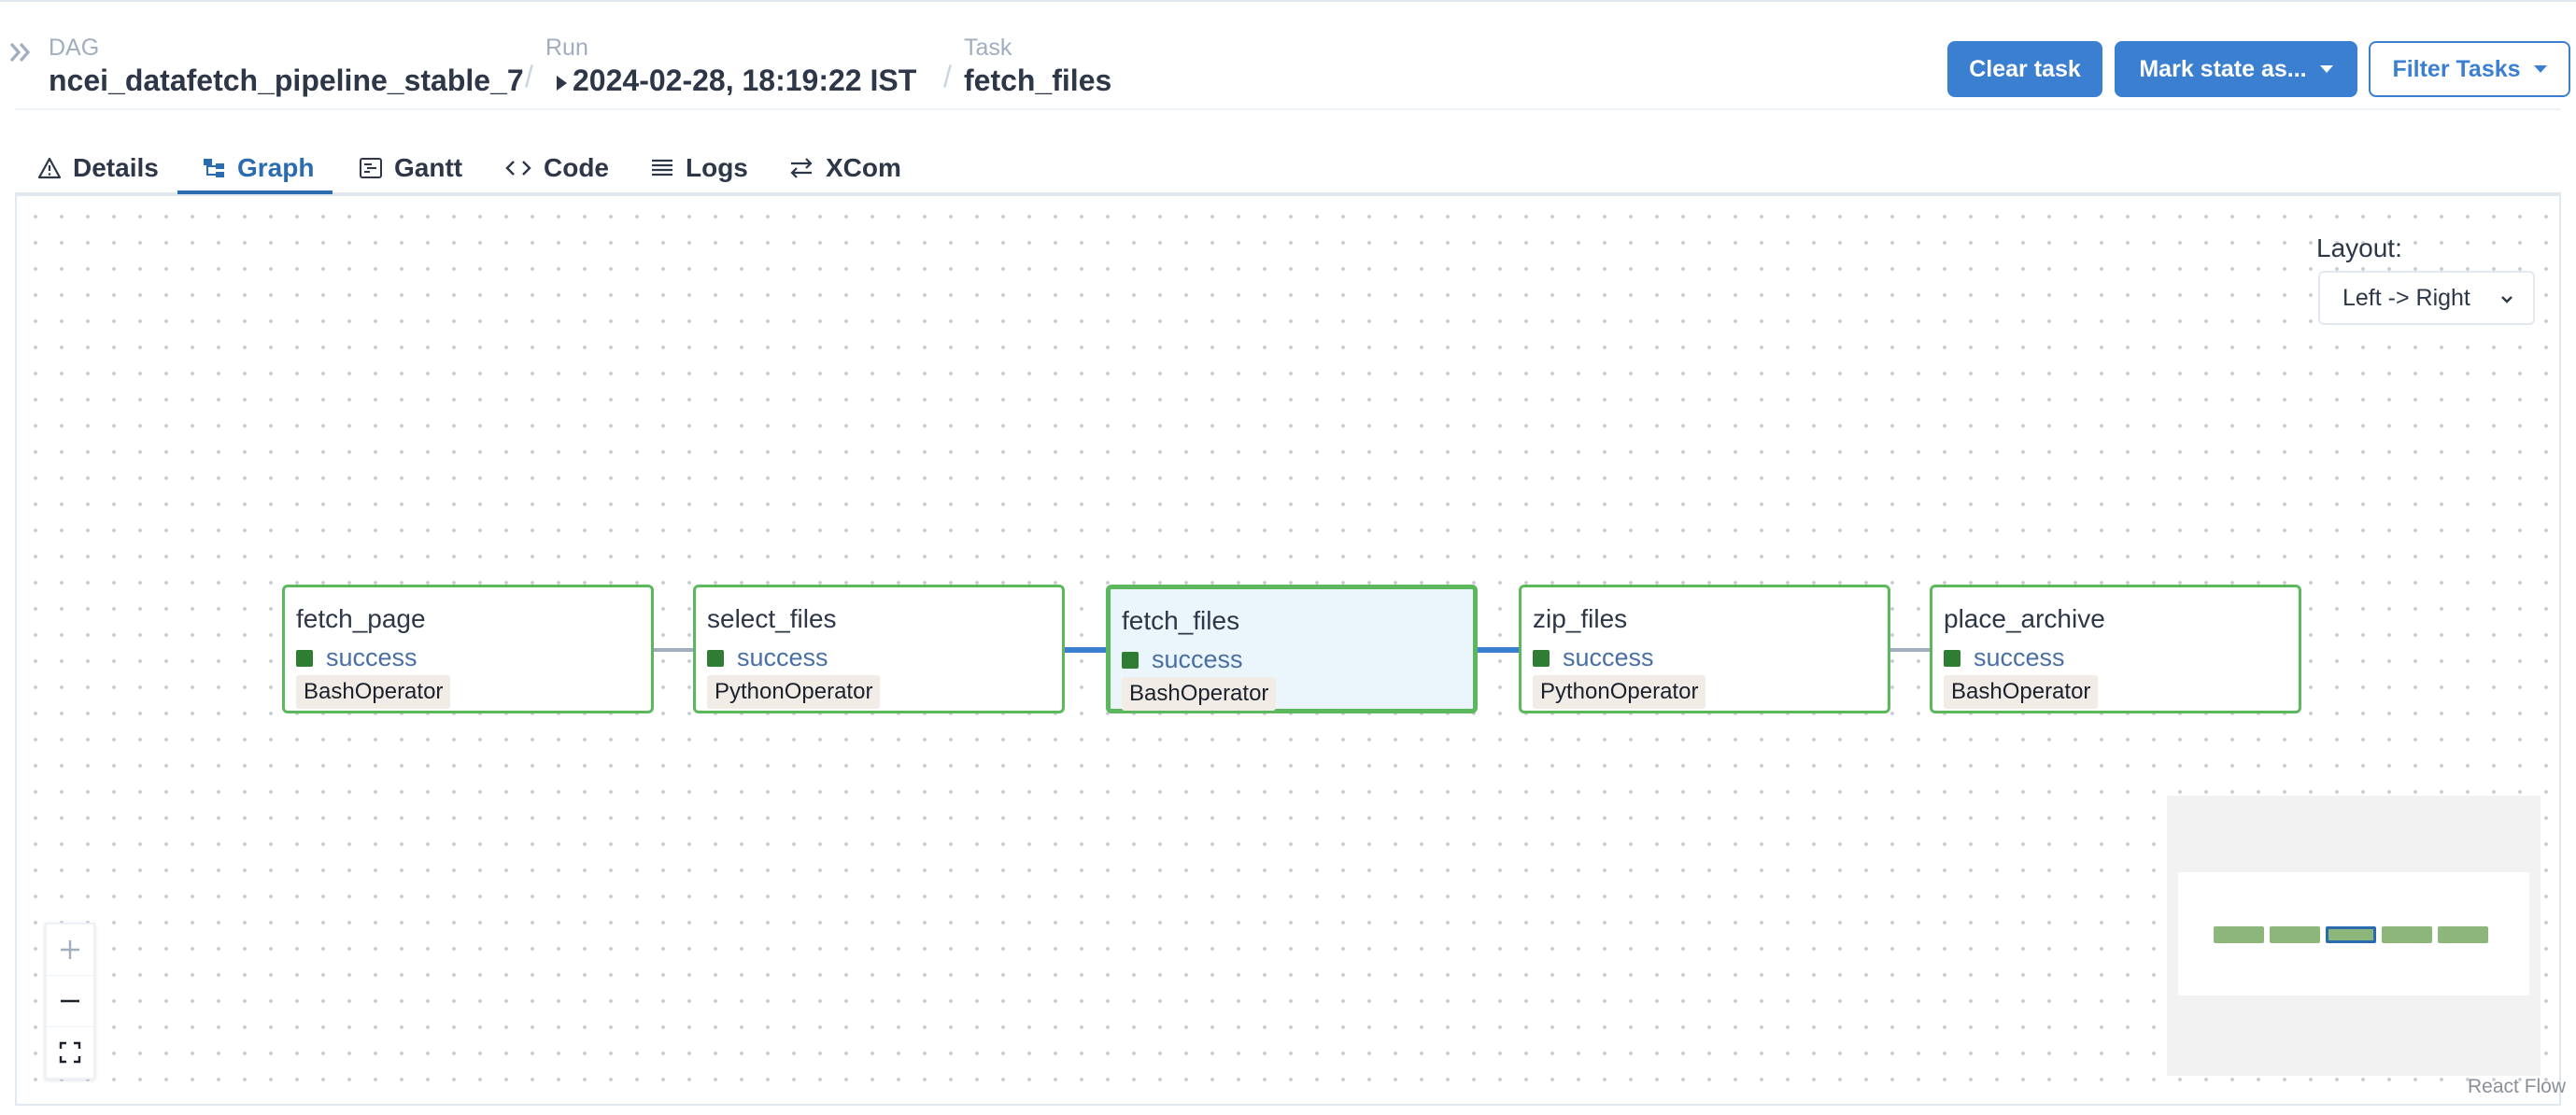 This screenshot has width=2576, height=1115. Describe the element at coordinates (116, 167) in the screenshot. I see `tab-label: Details` at that location.